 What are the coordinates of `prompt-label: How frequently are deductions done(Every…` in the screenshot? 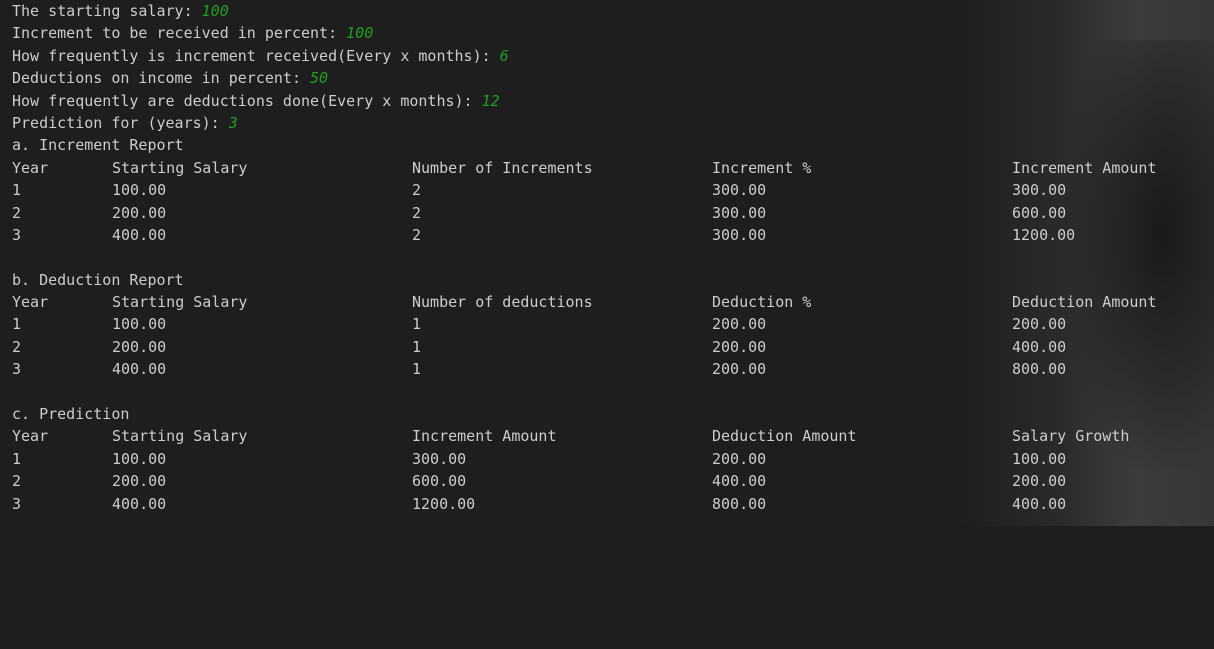 It's located at (247, 100).